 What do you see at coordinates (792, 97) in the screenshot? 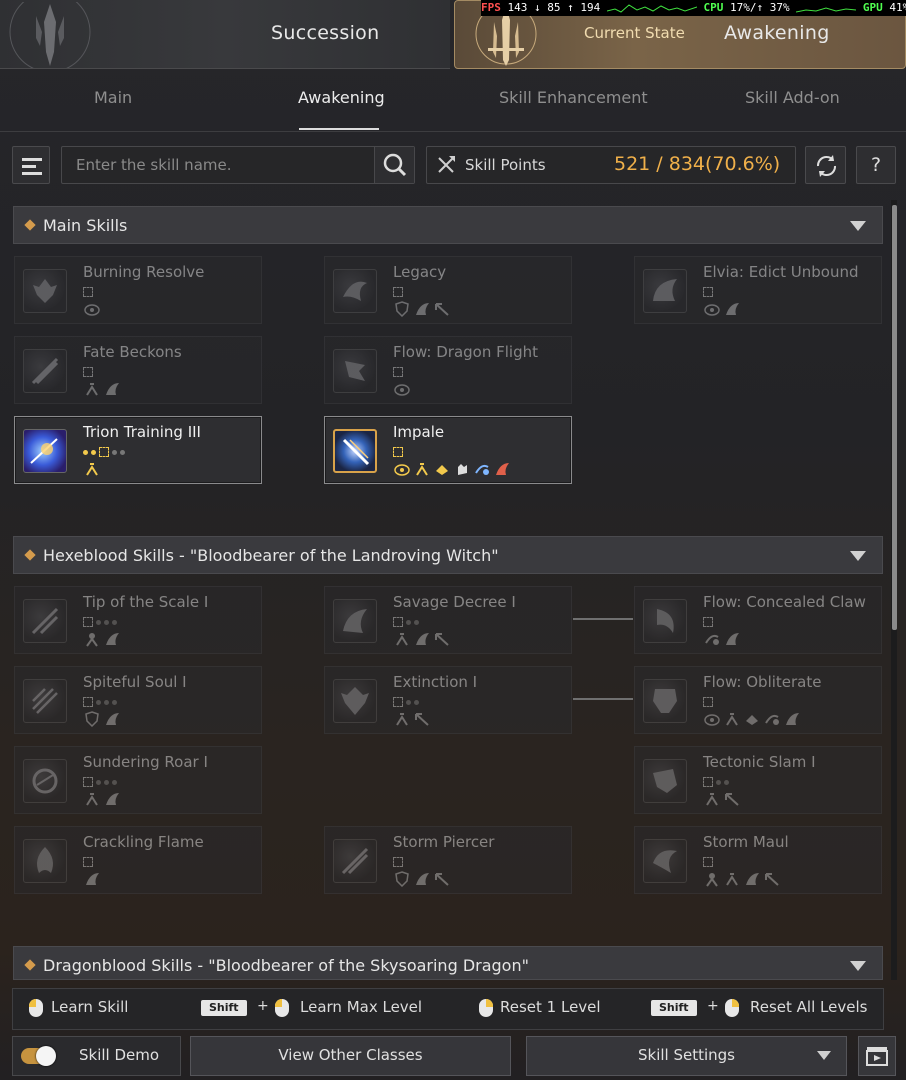
I see `subtab-skill-add-on: Skill Add-on` at bounding box center [792, 97].